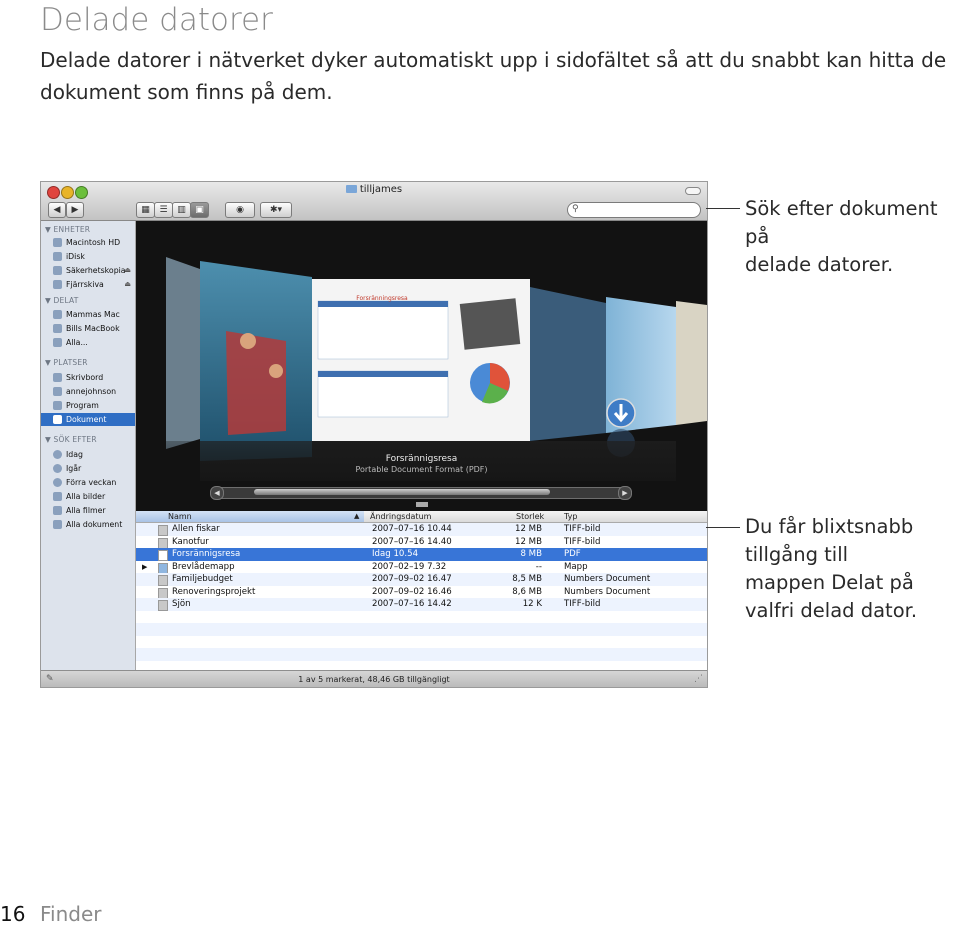 This screenshot has height=931, width=960. Describe the element at coordinates (74, 468) in the screenshot. I see `sidebar-item-label: Igår` at that location.